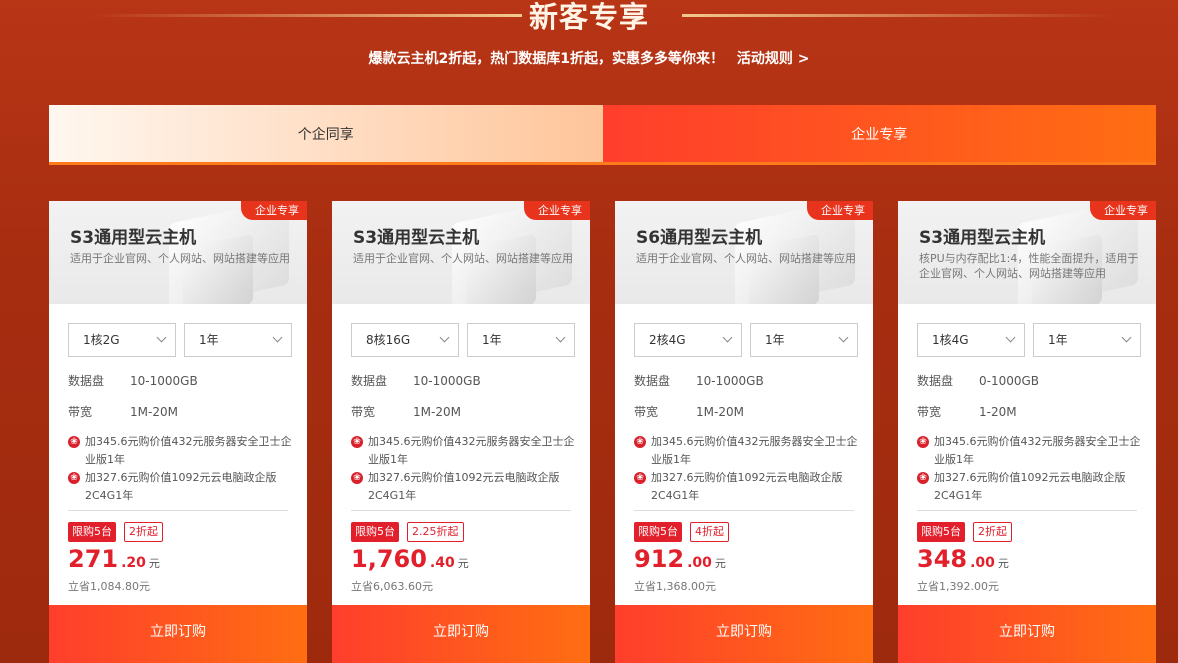  Describe the element at coordinates (744, 252) in the screenshot. I see `card-header: 企业专享 S6通用型云主机 适用于企业官网、个人网站、网站搭建等应用` at that location.